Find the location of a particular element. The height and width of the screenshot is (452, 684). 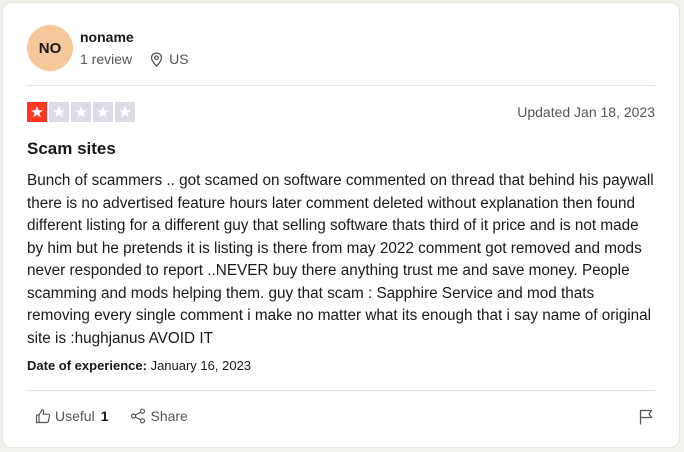

reviewer-meta: 1 review US is located at coordinates (134, 59).